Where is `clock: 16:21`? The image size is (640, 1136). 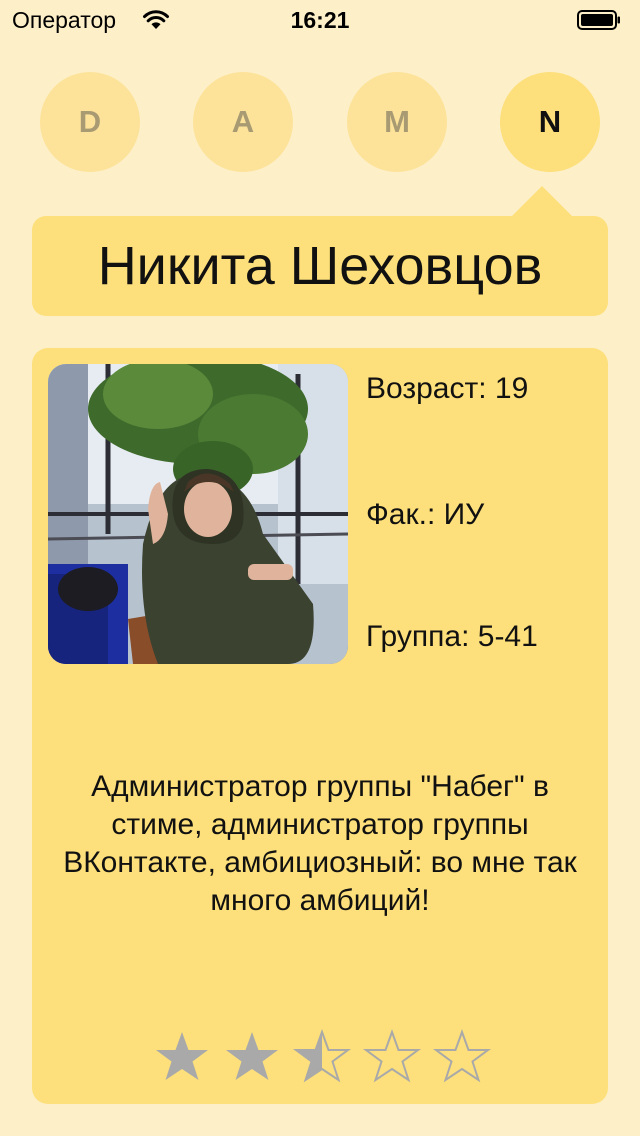 clock: 16:21 is located at coordinates (320, 20).